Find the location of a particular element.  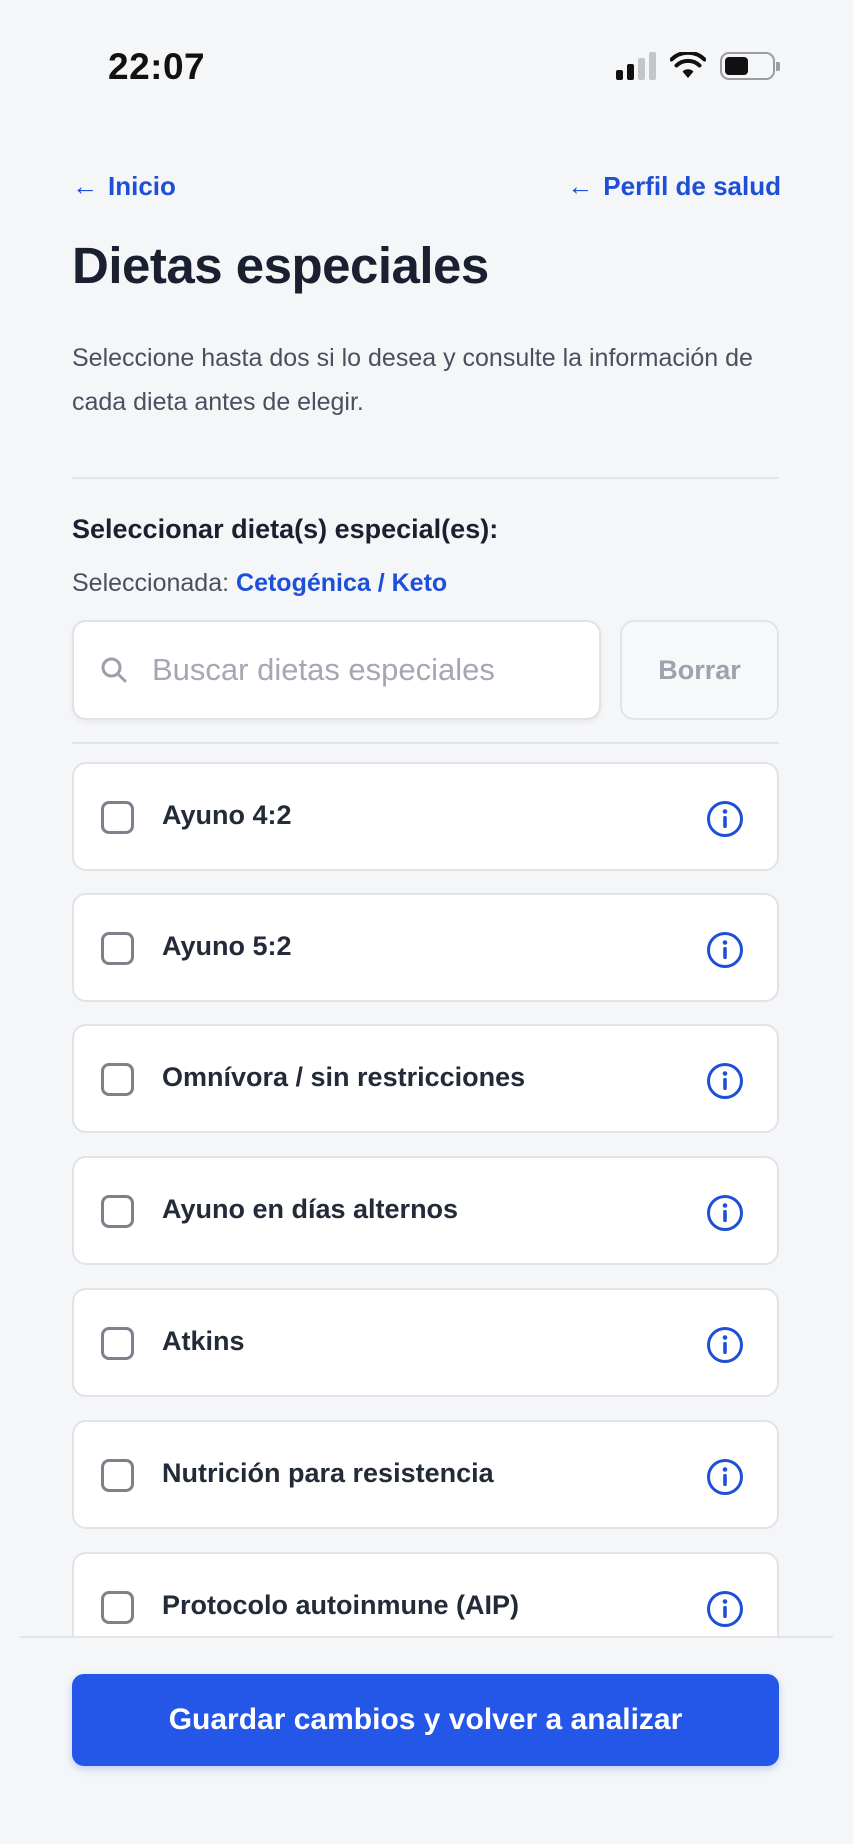

status-icons is located at coordinates (698, 66).